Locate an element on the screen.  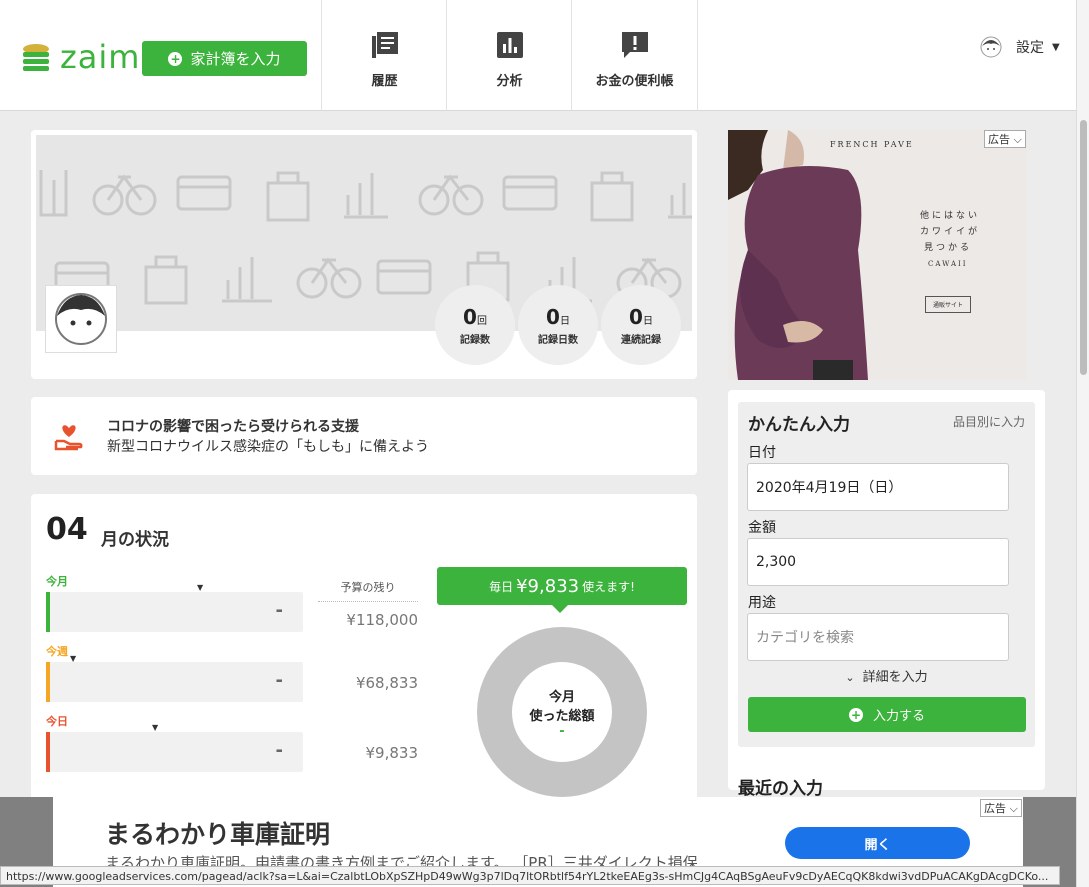
daily-budget-banner: 毎日 ¥9,833 使えます! is located at coordinates (562, 586).